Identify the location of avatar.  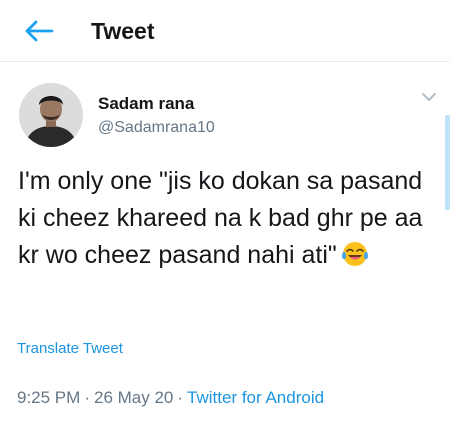
(51, 115).